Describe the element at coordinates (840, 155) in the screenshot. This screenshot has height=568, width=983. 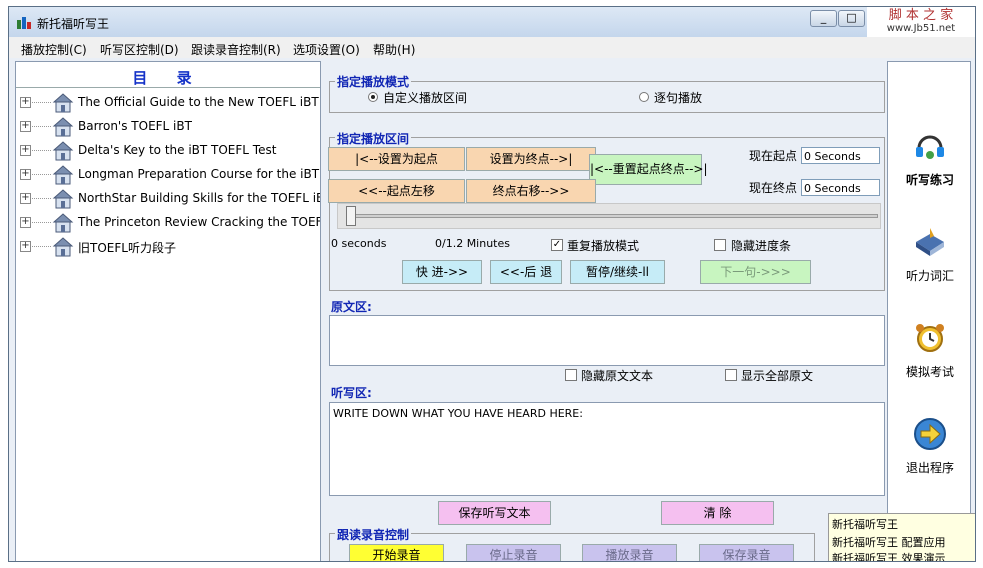
I see `start-point-field: 0 Seconds` at that location.